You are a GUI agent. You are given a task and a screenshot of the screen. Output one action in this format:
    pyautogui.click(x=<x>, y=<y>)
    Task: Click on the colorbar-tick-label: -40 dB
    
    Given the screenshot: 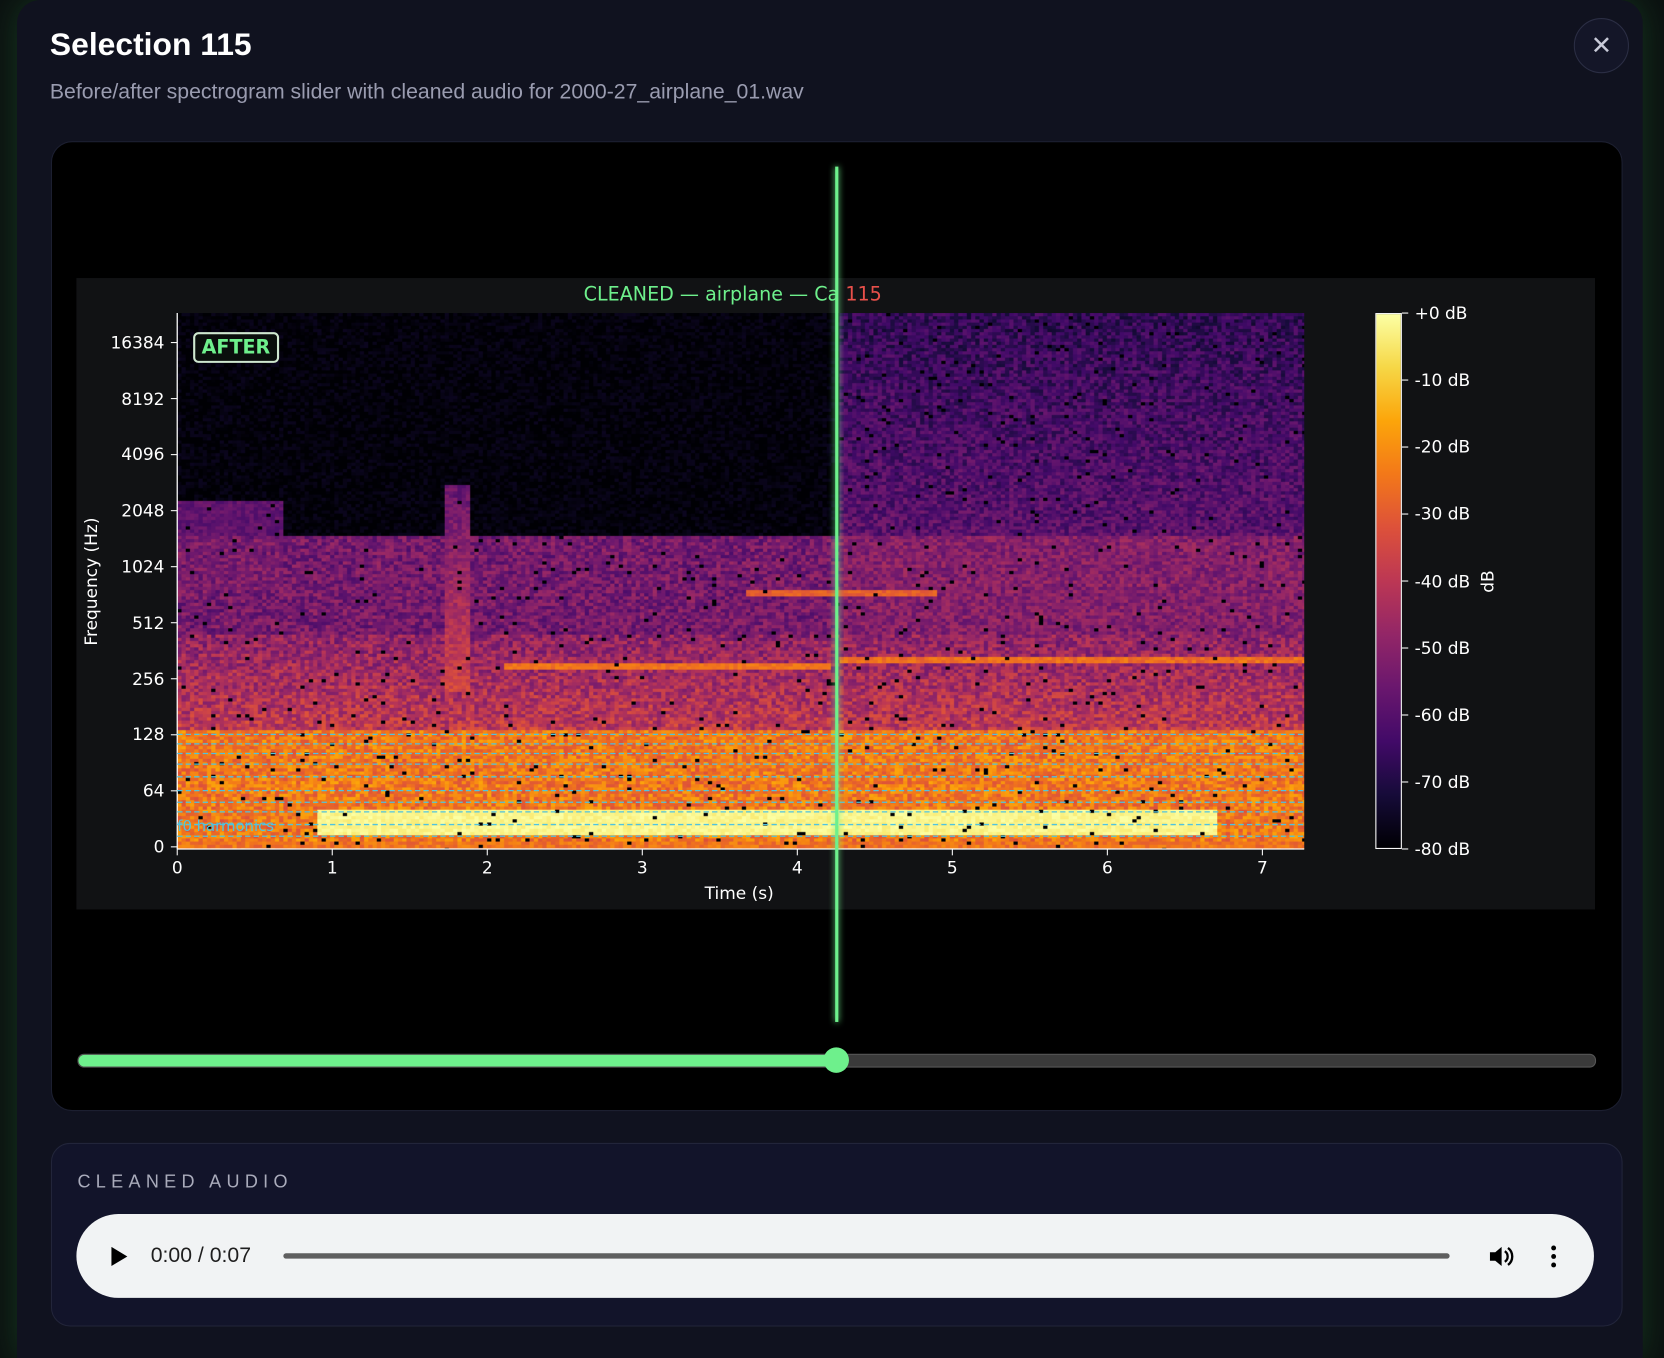 What is the action you would take?
    pyautogui.click(x=1442, y=581)
    